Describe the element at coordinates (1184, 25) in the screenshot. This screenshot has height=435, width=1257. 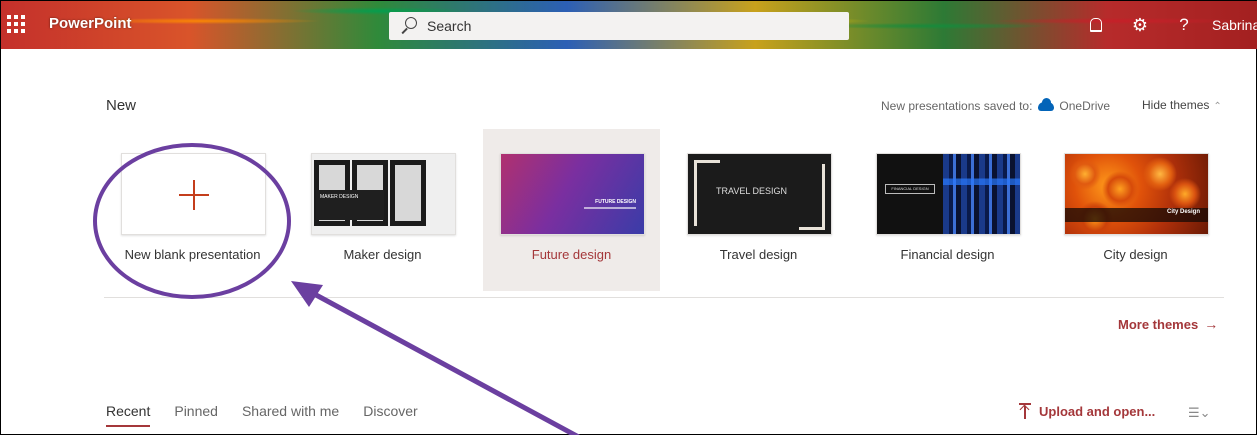
I see `help-icon: ?` at that location.